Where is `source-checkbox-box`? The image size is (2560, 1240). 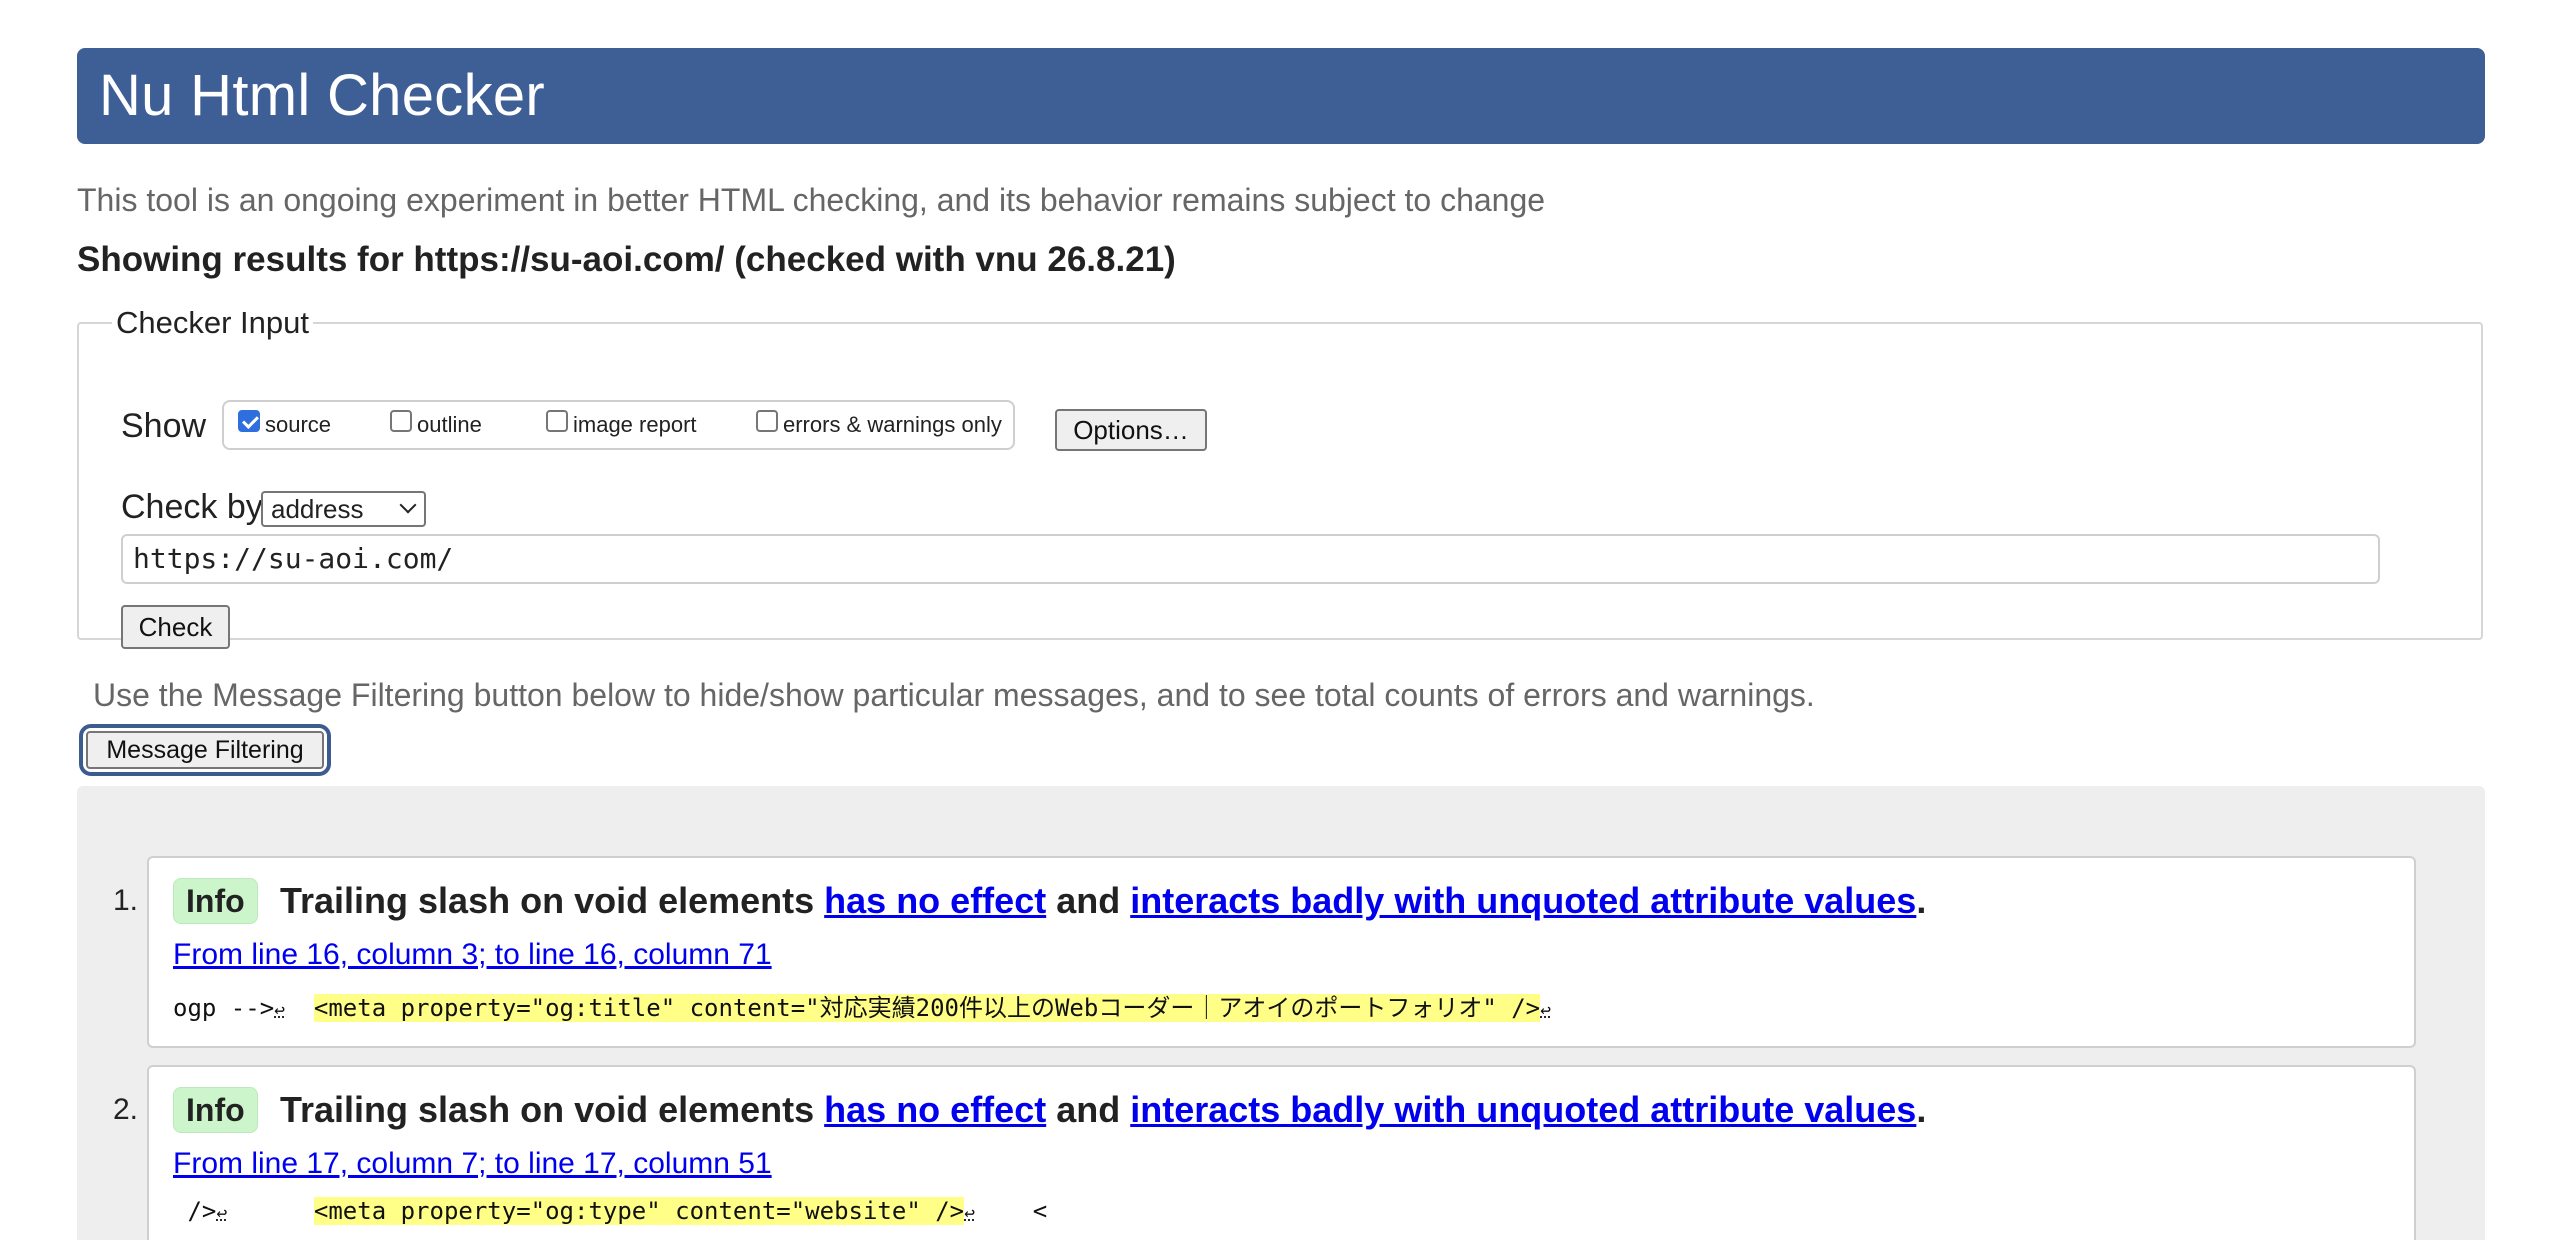 source-checkbox-box is located at coordinates (249, 421).